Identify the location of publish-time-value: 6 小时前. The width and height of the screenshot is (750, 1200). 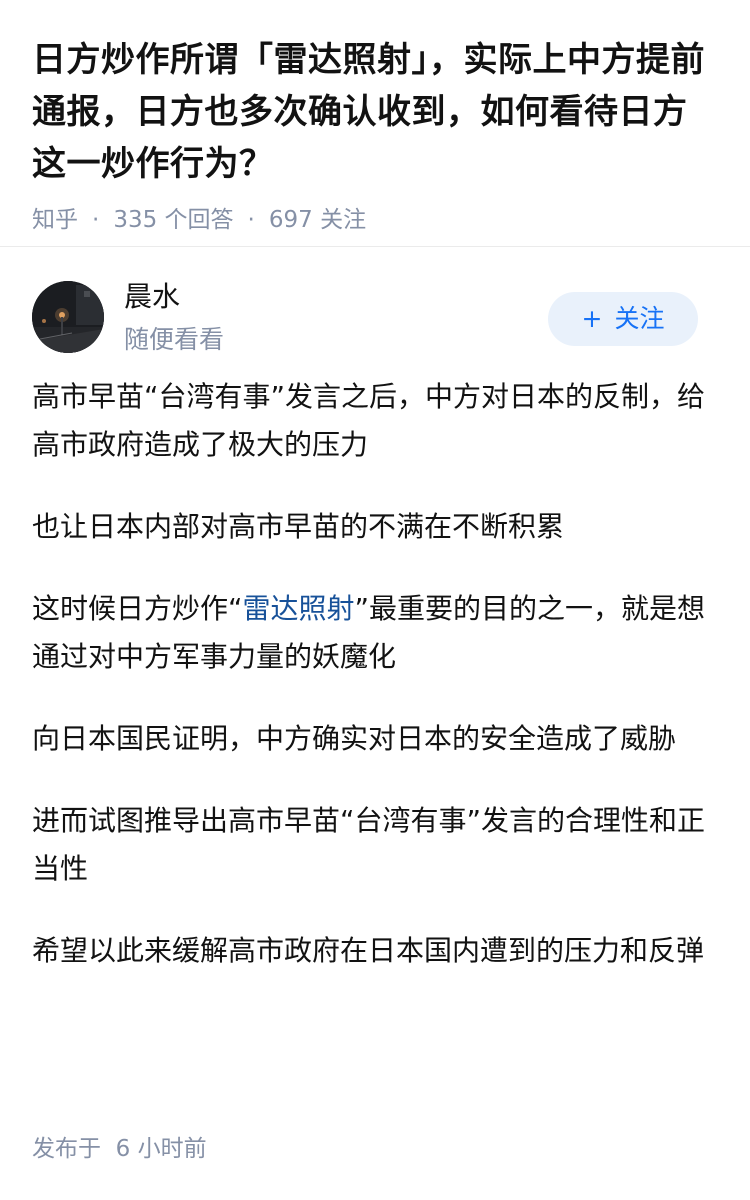
(161, 1149).